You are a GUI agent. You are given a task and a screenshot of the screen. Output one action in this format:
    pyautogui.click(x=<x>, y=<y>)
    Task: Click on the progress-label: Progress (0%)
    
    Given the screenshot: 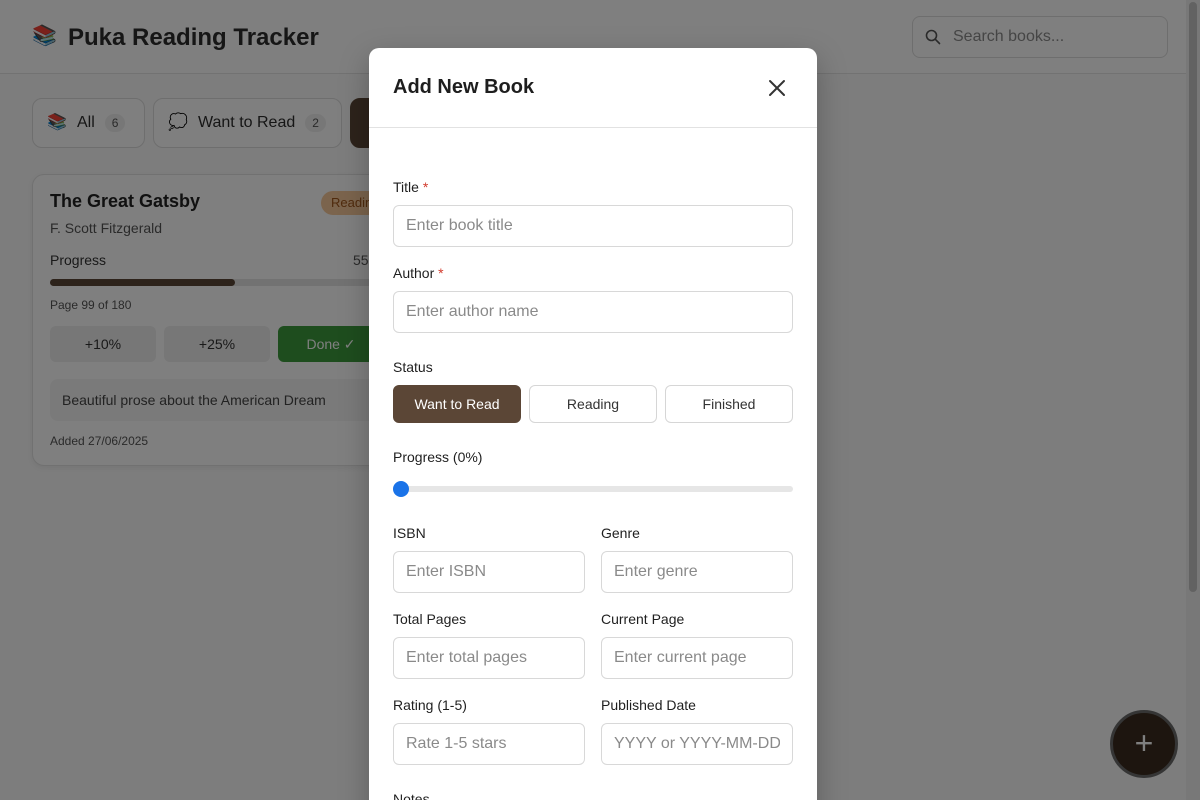 What is the action you would take?
    pyautogui.click(x=438, y=457)
    